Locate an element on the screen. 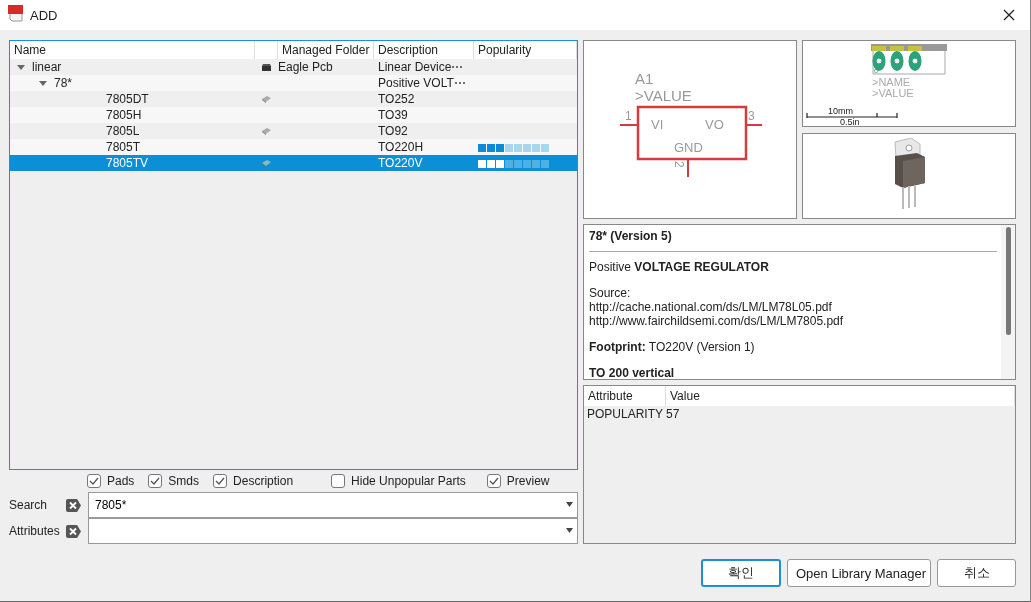 This screenshot has height=602, width=1031. description-line: http://cache.national.com/ds/LM/LM78L05.pdf is located at coordinates (711, 307).